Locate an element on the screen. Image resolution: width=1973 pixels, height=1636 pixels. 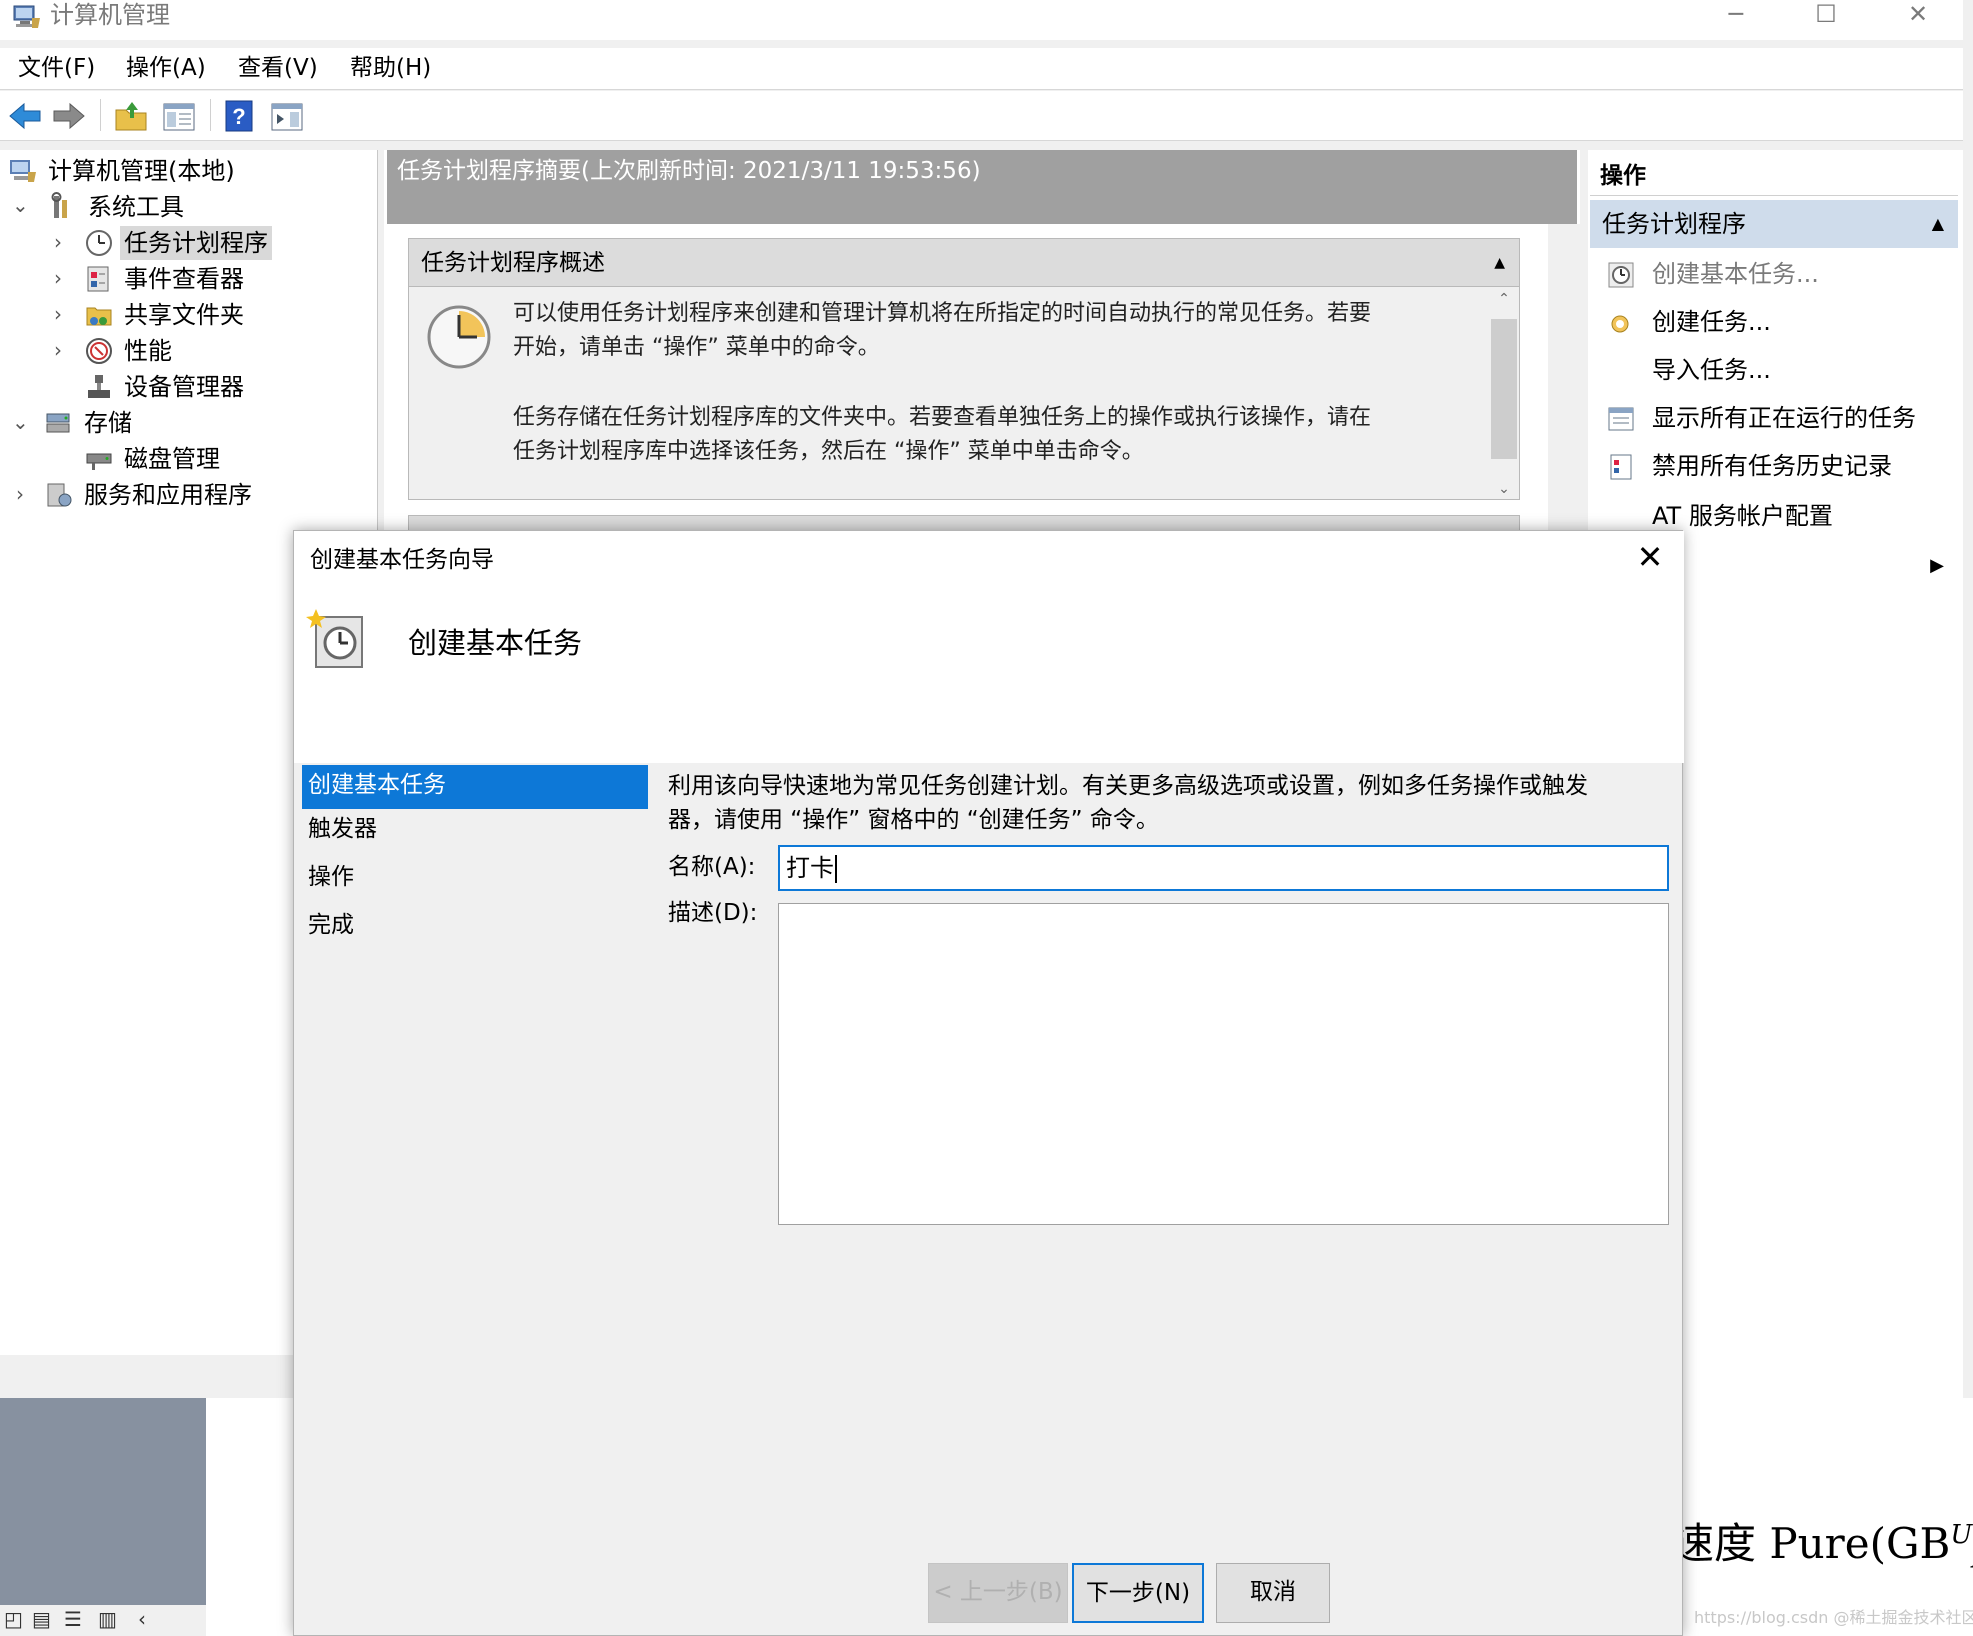
next-button: 下一步(N) > is located at coordinates (1138, 1593).